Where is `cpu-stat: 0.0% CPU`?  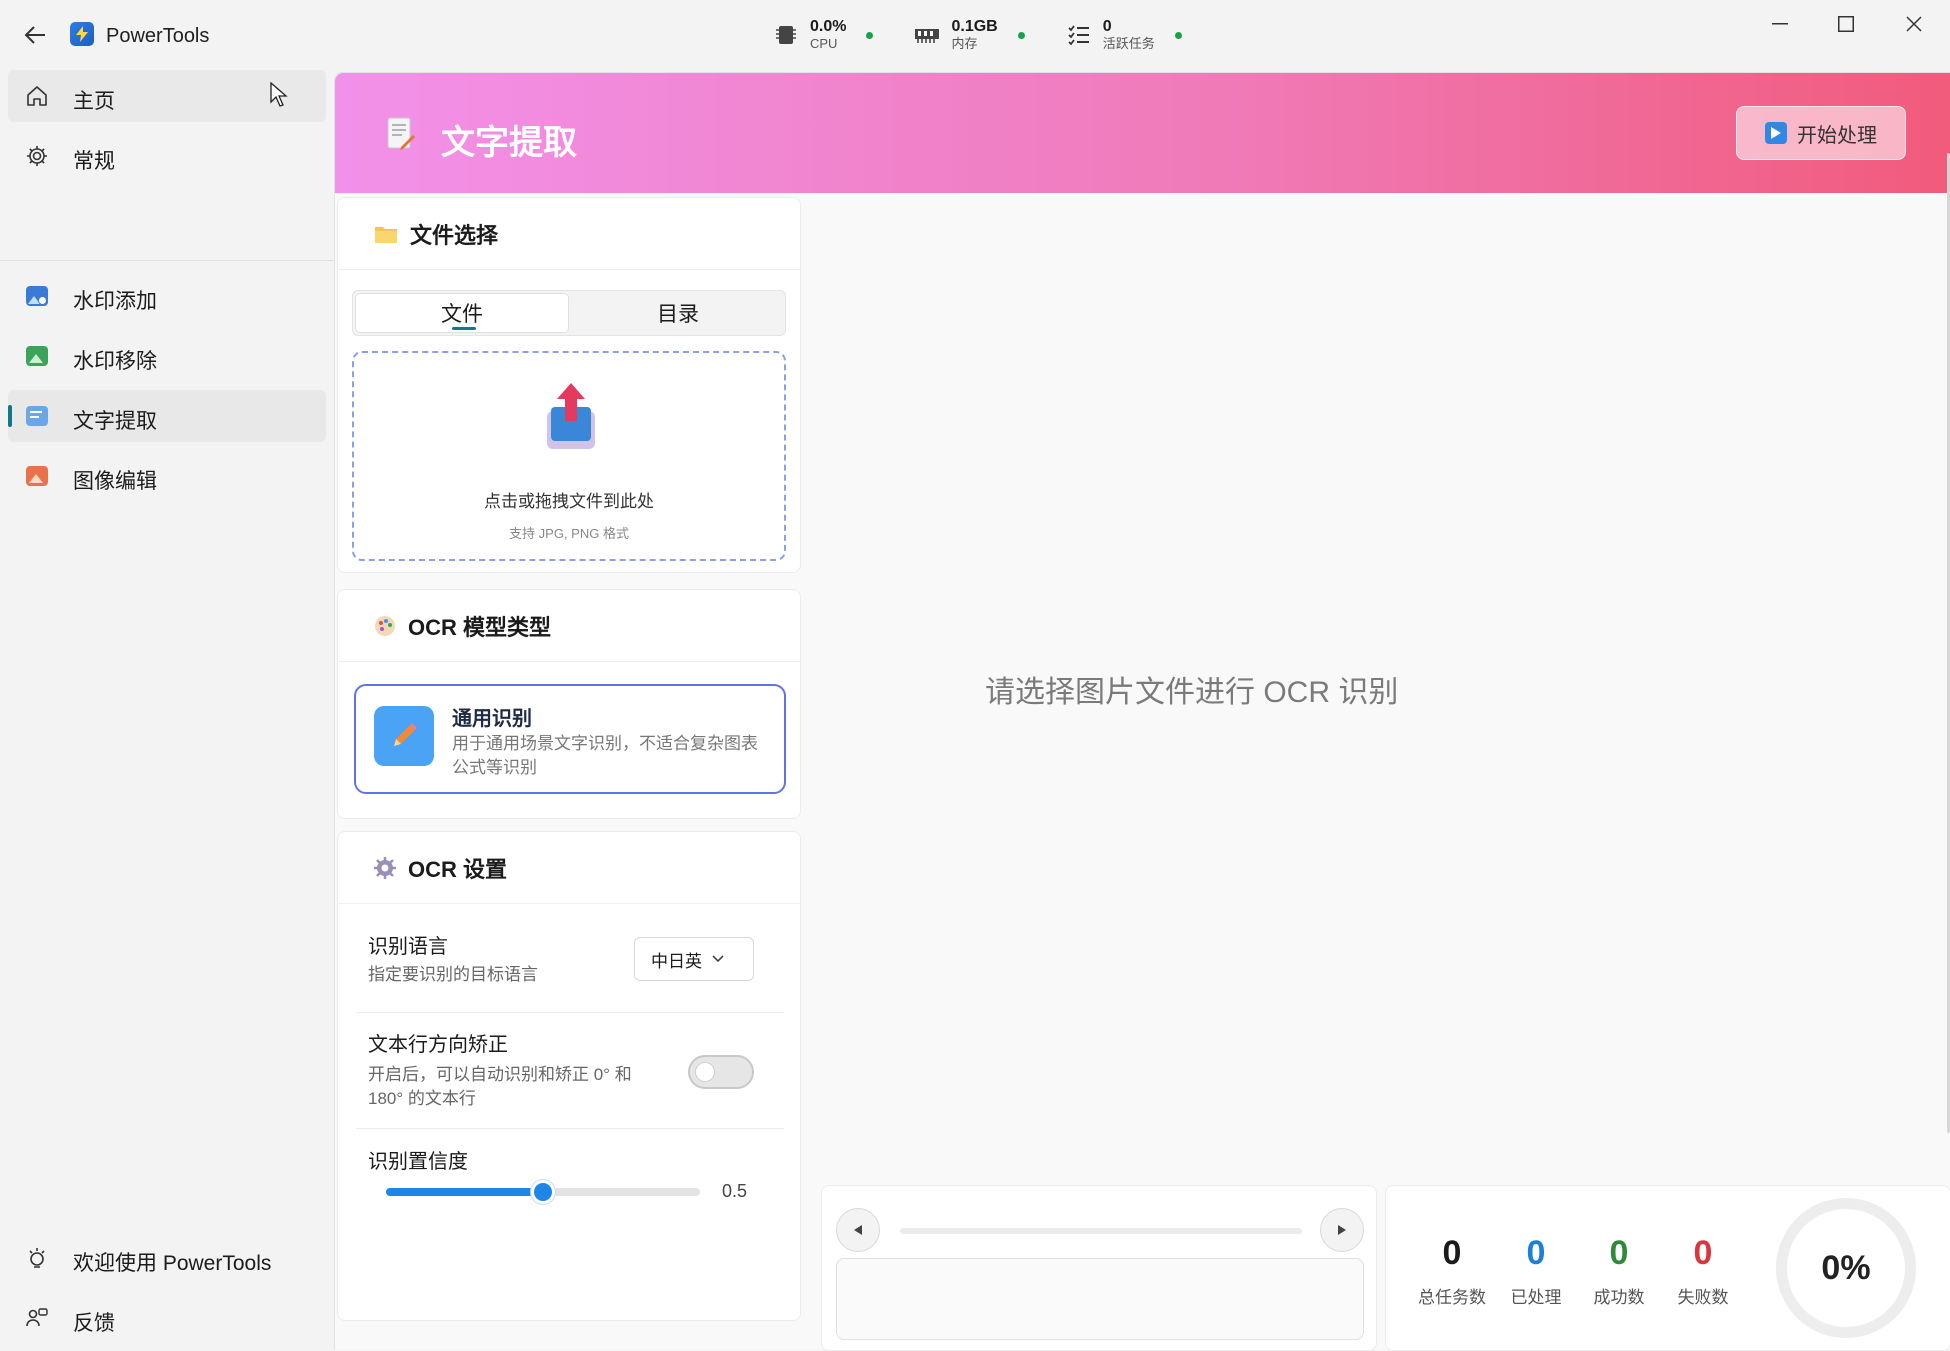 cpu-stat: 0.0% CPU is located at coordinates (823, 35).